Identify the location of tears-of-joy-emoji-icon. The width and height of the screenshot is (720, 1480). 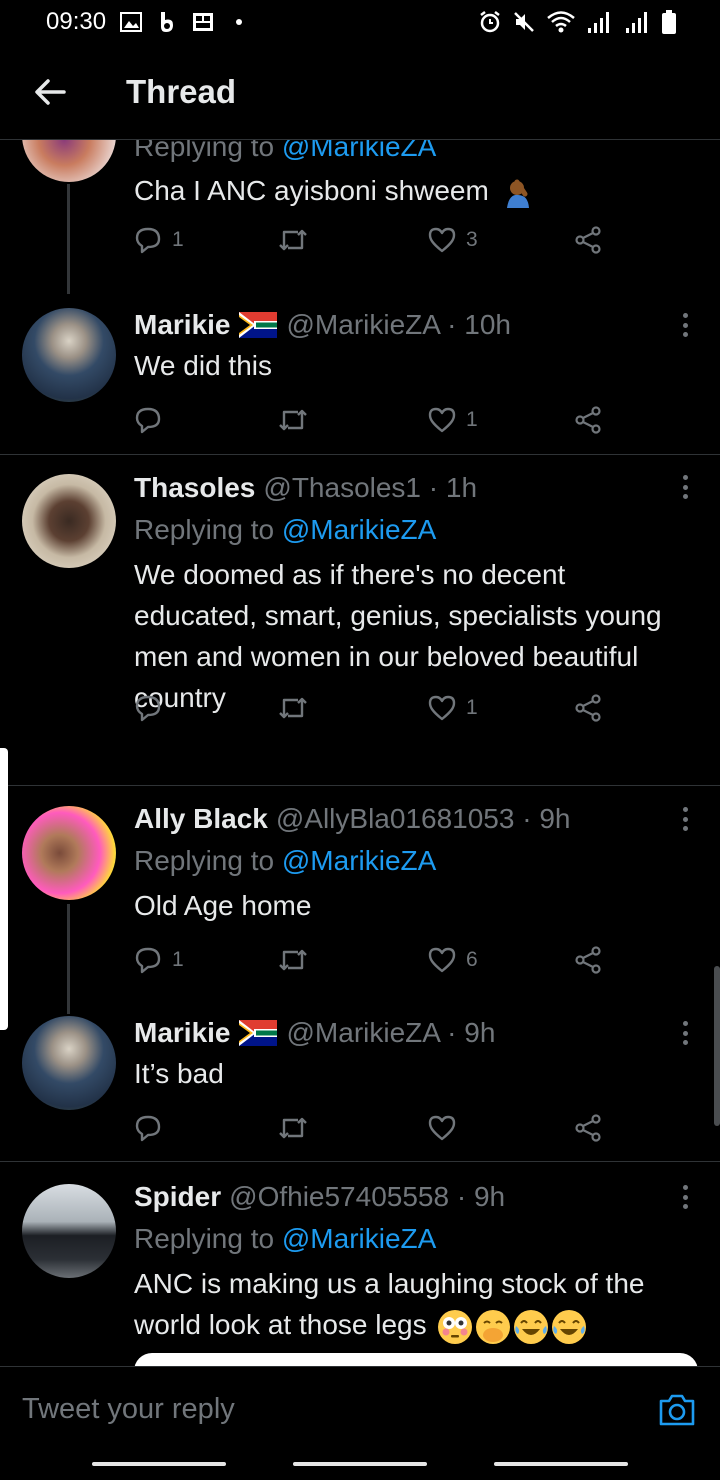
(531, 1326).